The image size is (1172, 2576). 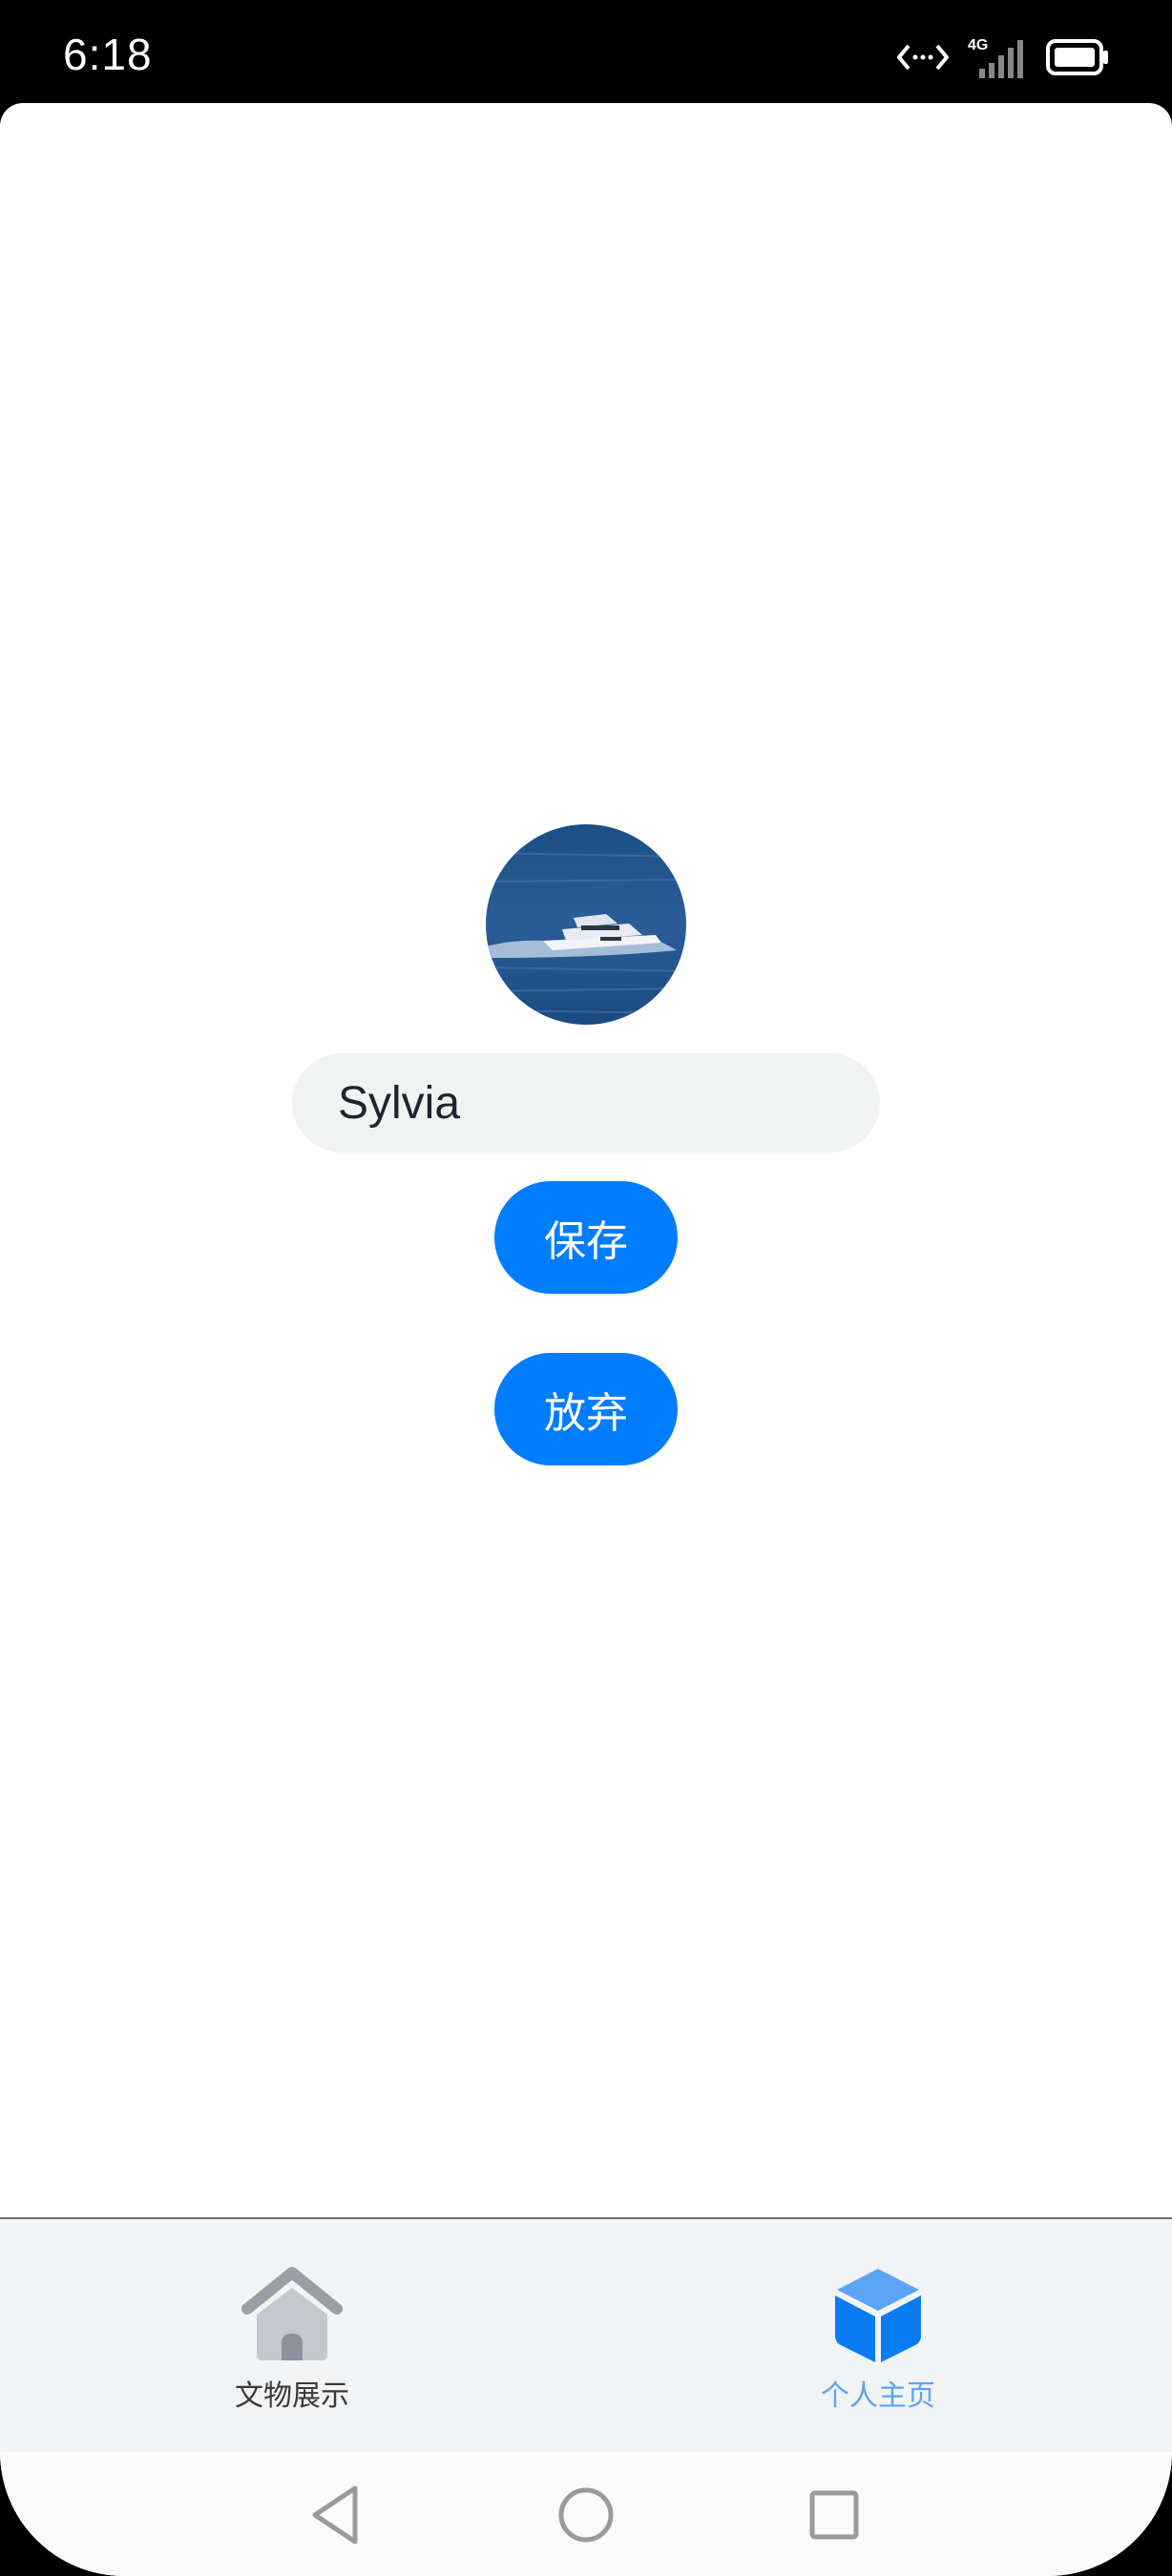 What do you see at coordinates (878, 2396) in the screenshot?
I see `tab-profile-label: 个人主页` at bounding box center [878, 2396].